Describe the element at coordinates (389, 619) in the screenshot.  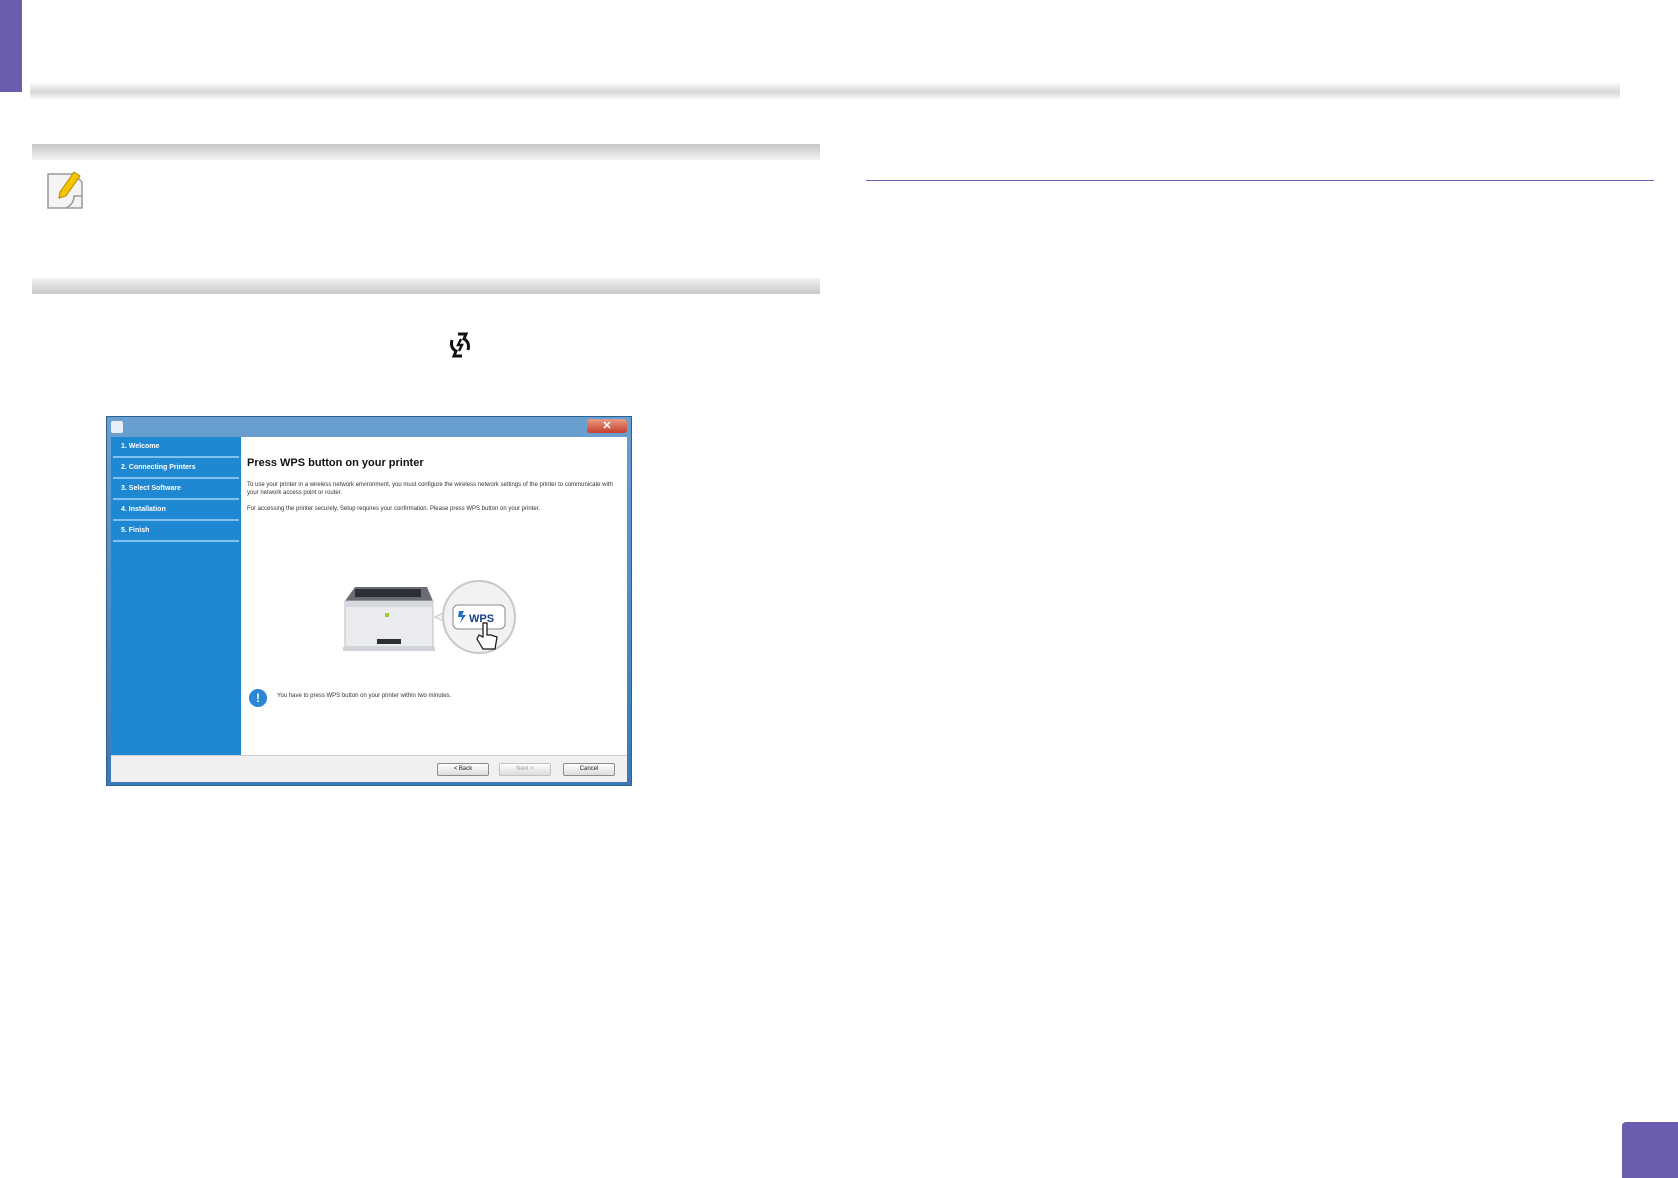
I see `printer-illustration` at that location.